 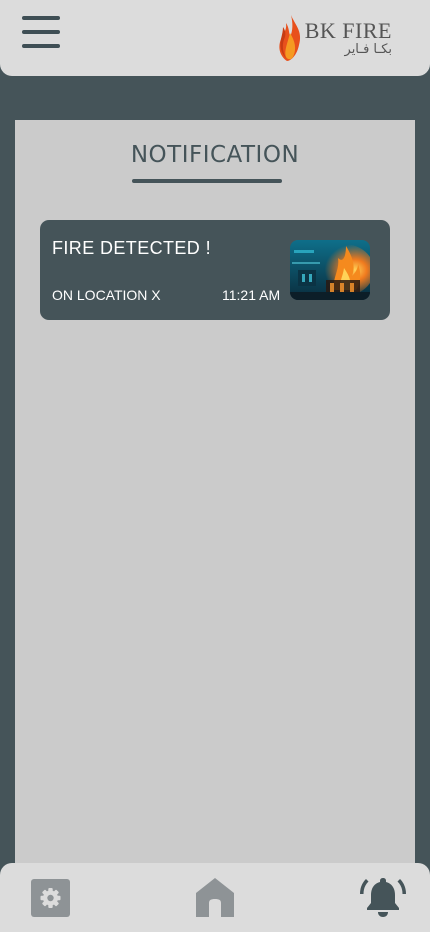 I want to click on gear-icon, so click(x=50, y=898).